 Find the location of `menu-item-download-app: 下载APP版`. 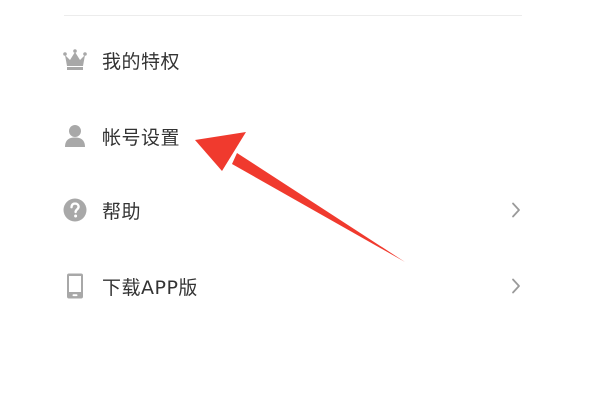

menu-item-download-app: 下载APP版 is located at coordinates (293, 286).